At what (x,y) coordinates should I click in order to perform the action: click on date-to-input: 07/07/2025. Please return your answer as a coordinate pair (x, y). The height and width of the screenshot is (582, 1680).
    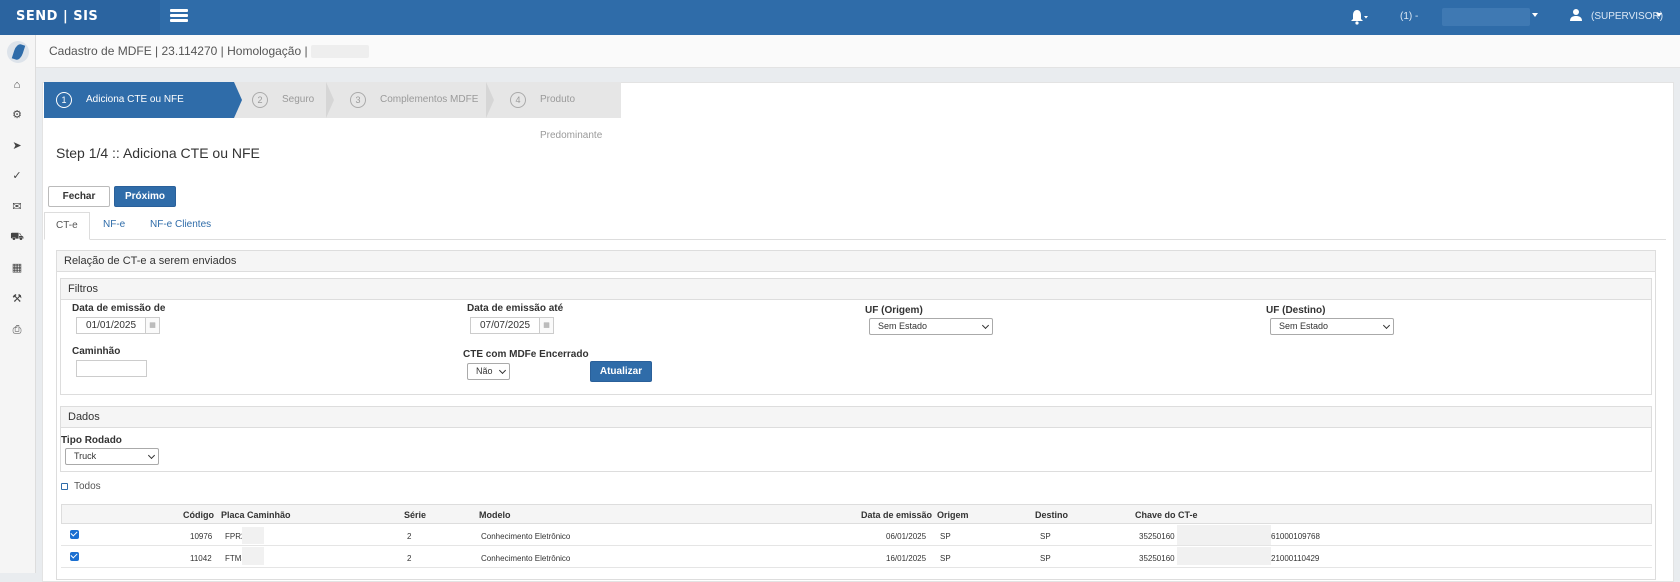
    Looking at the image, I should click on (505, 325).